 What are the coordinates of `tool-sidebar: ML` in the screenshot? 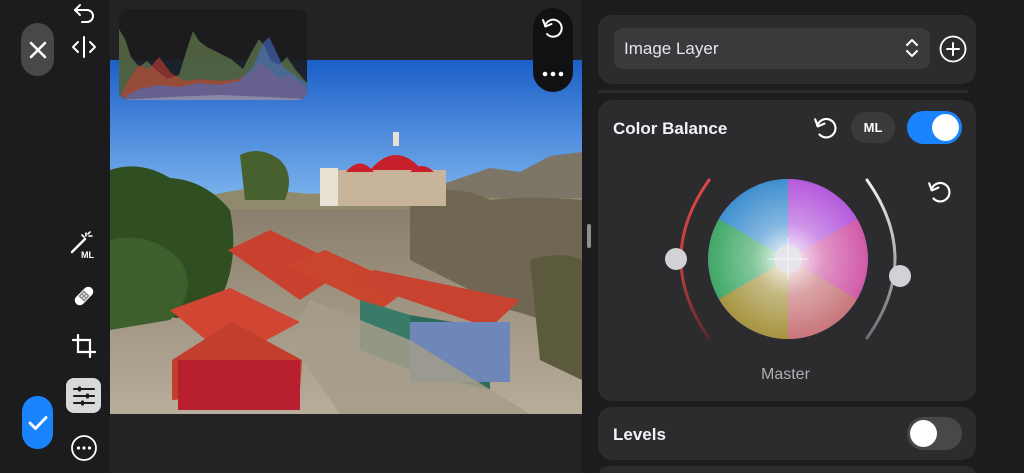 It's located at (55, 236).